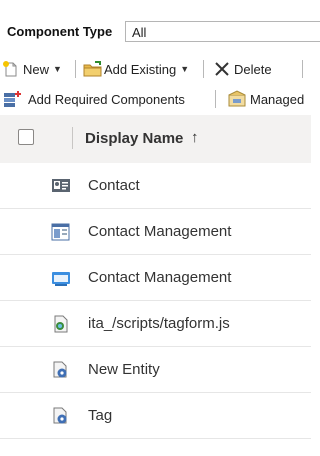  What do you see at coordinates (26, 137) in the screenshot?
I see `select-all-checkbox` at bounding box center [26, 137].